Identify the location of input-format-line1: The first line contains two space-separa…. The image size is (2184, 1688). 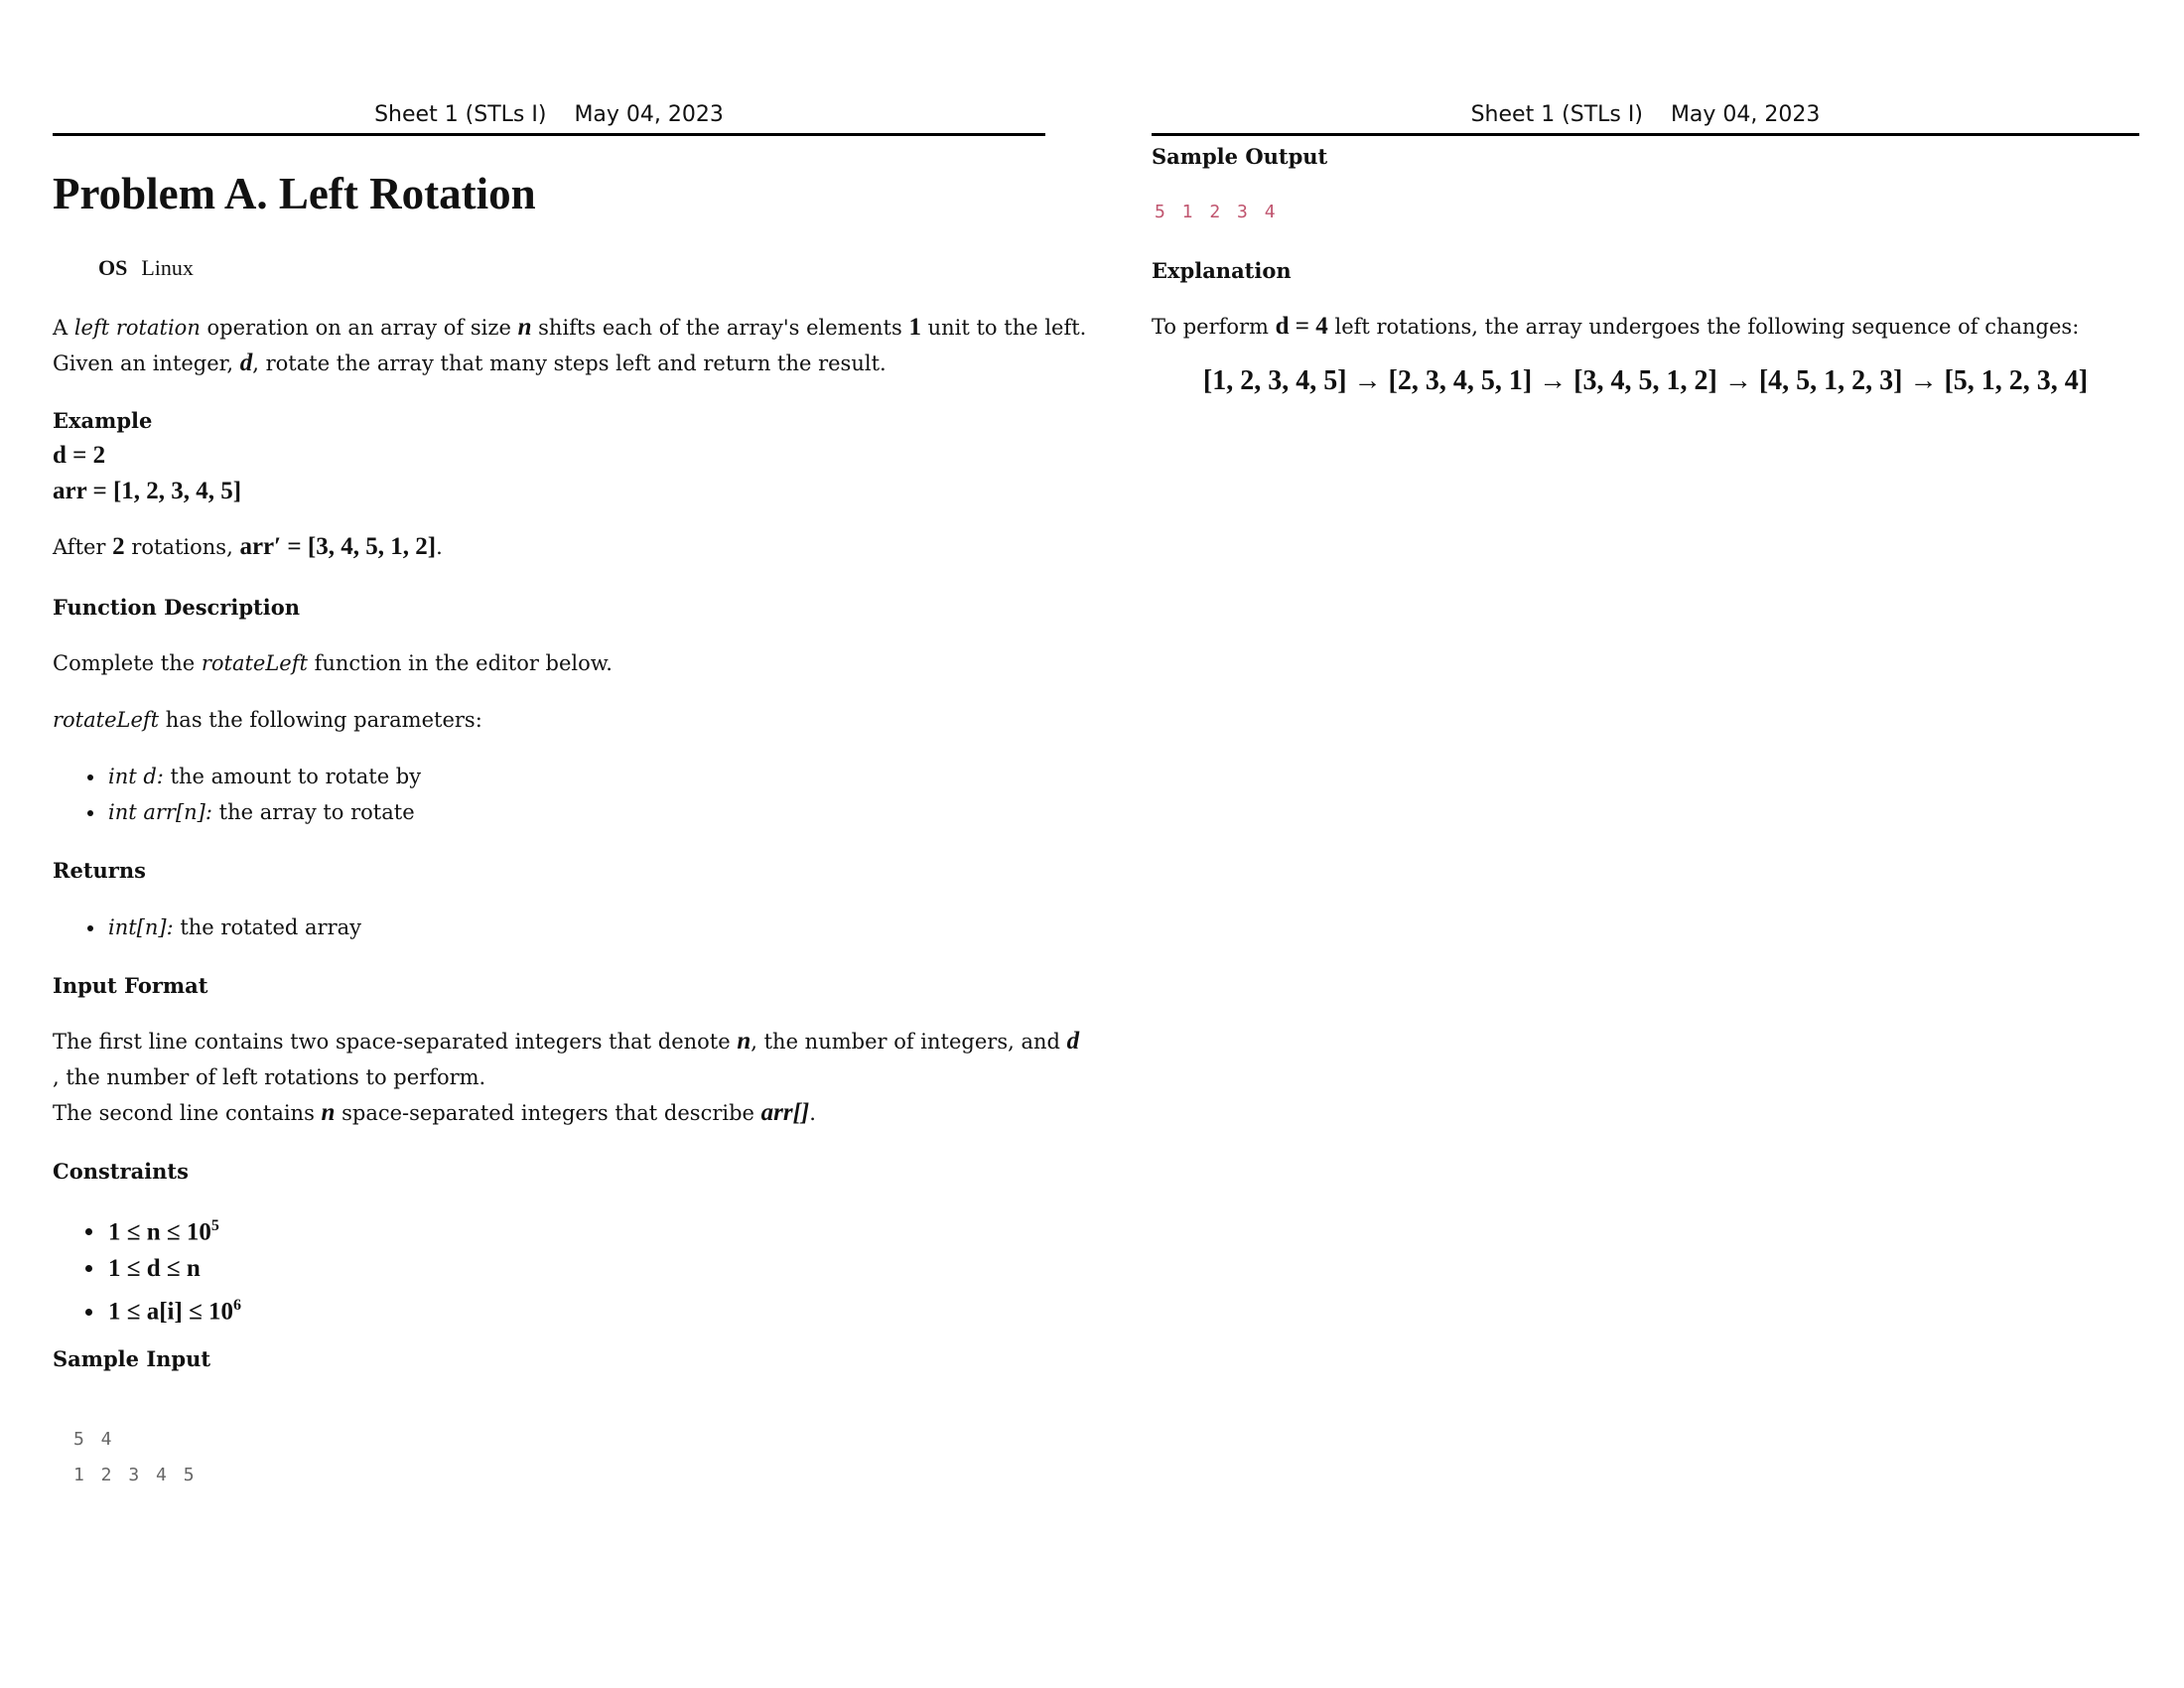
(566, 1041).